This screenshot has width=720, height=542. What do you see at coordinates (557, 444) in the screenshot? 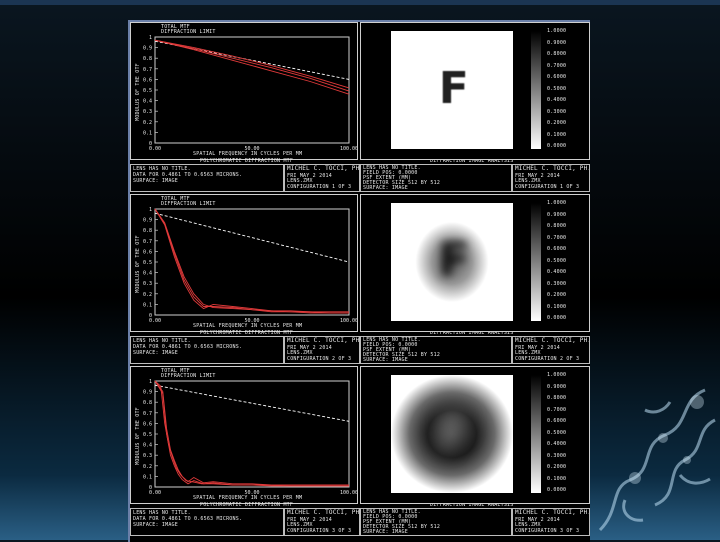
I see `grayscale-tick-label: 0.4000` at bounding box center [557, 444].